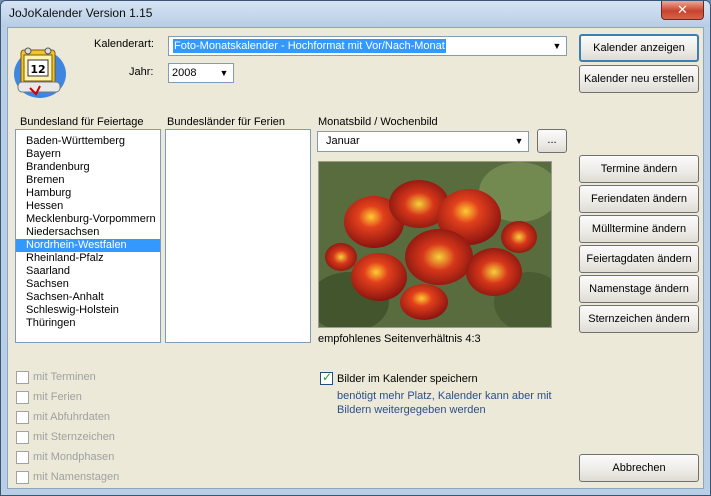  Describe the element at coordinates (57, 397) in the screenshot. I see `mit-ferien-label: mit Ferien` at that location.